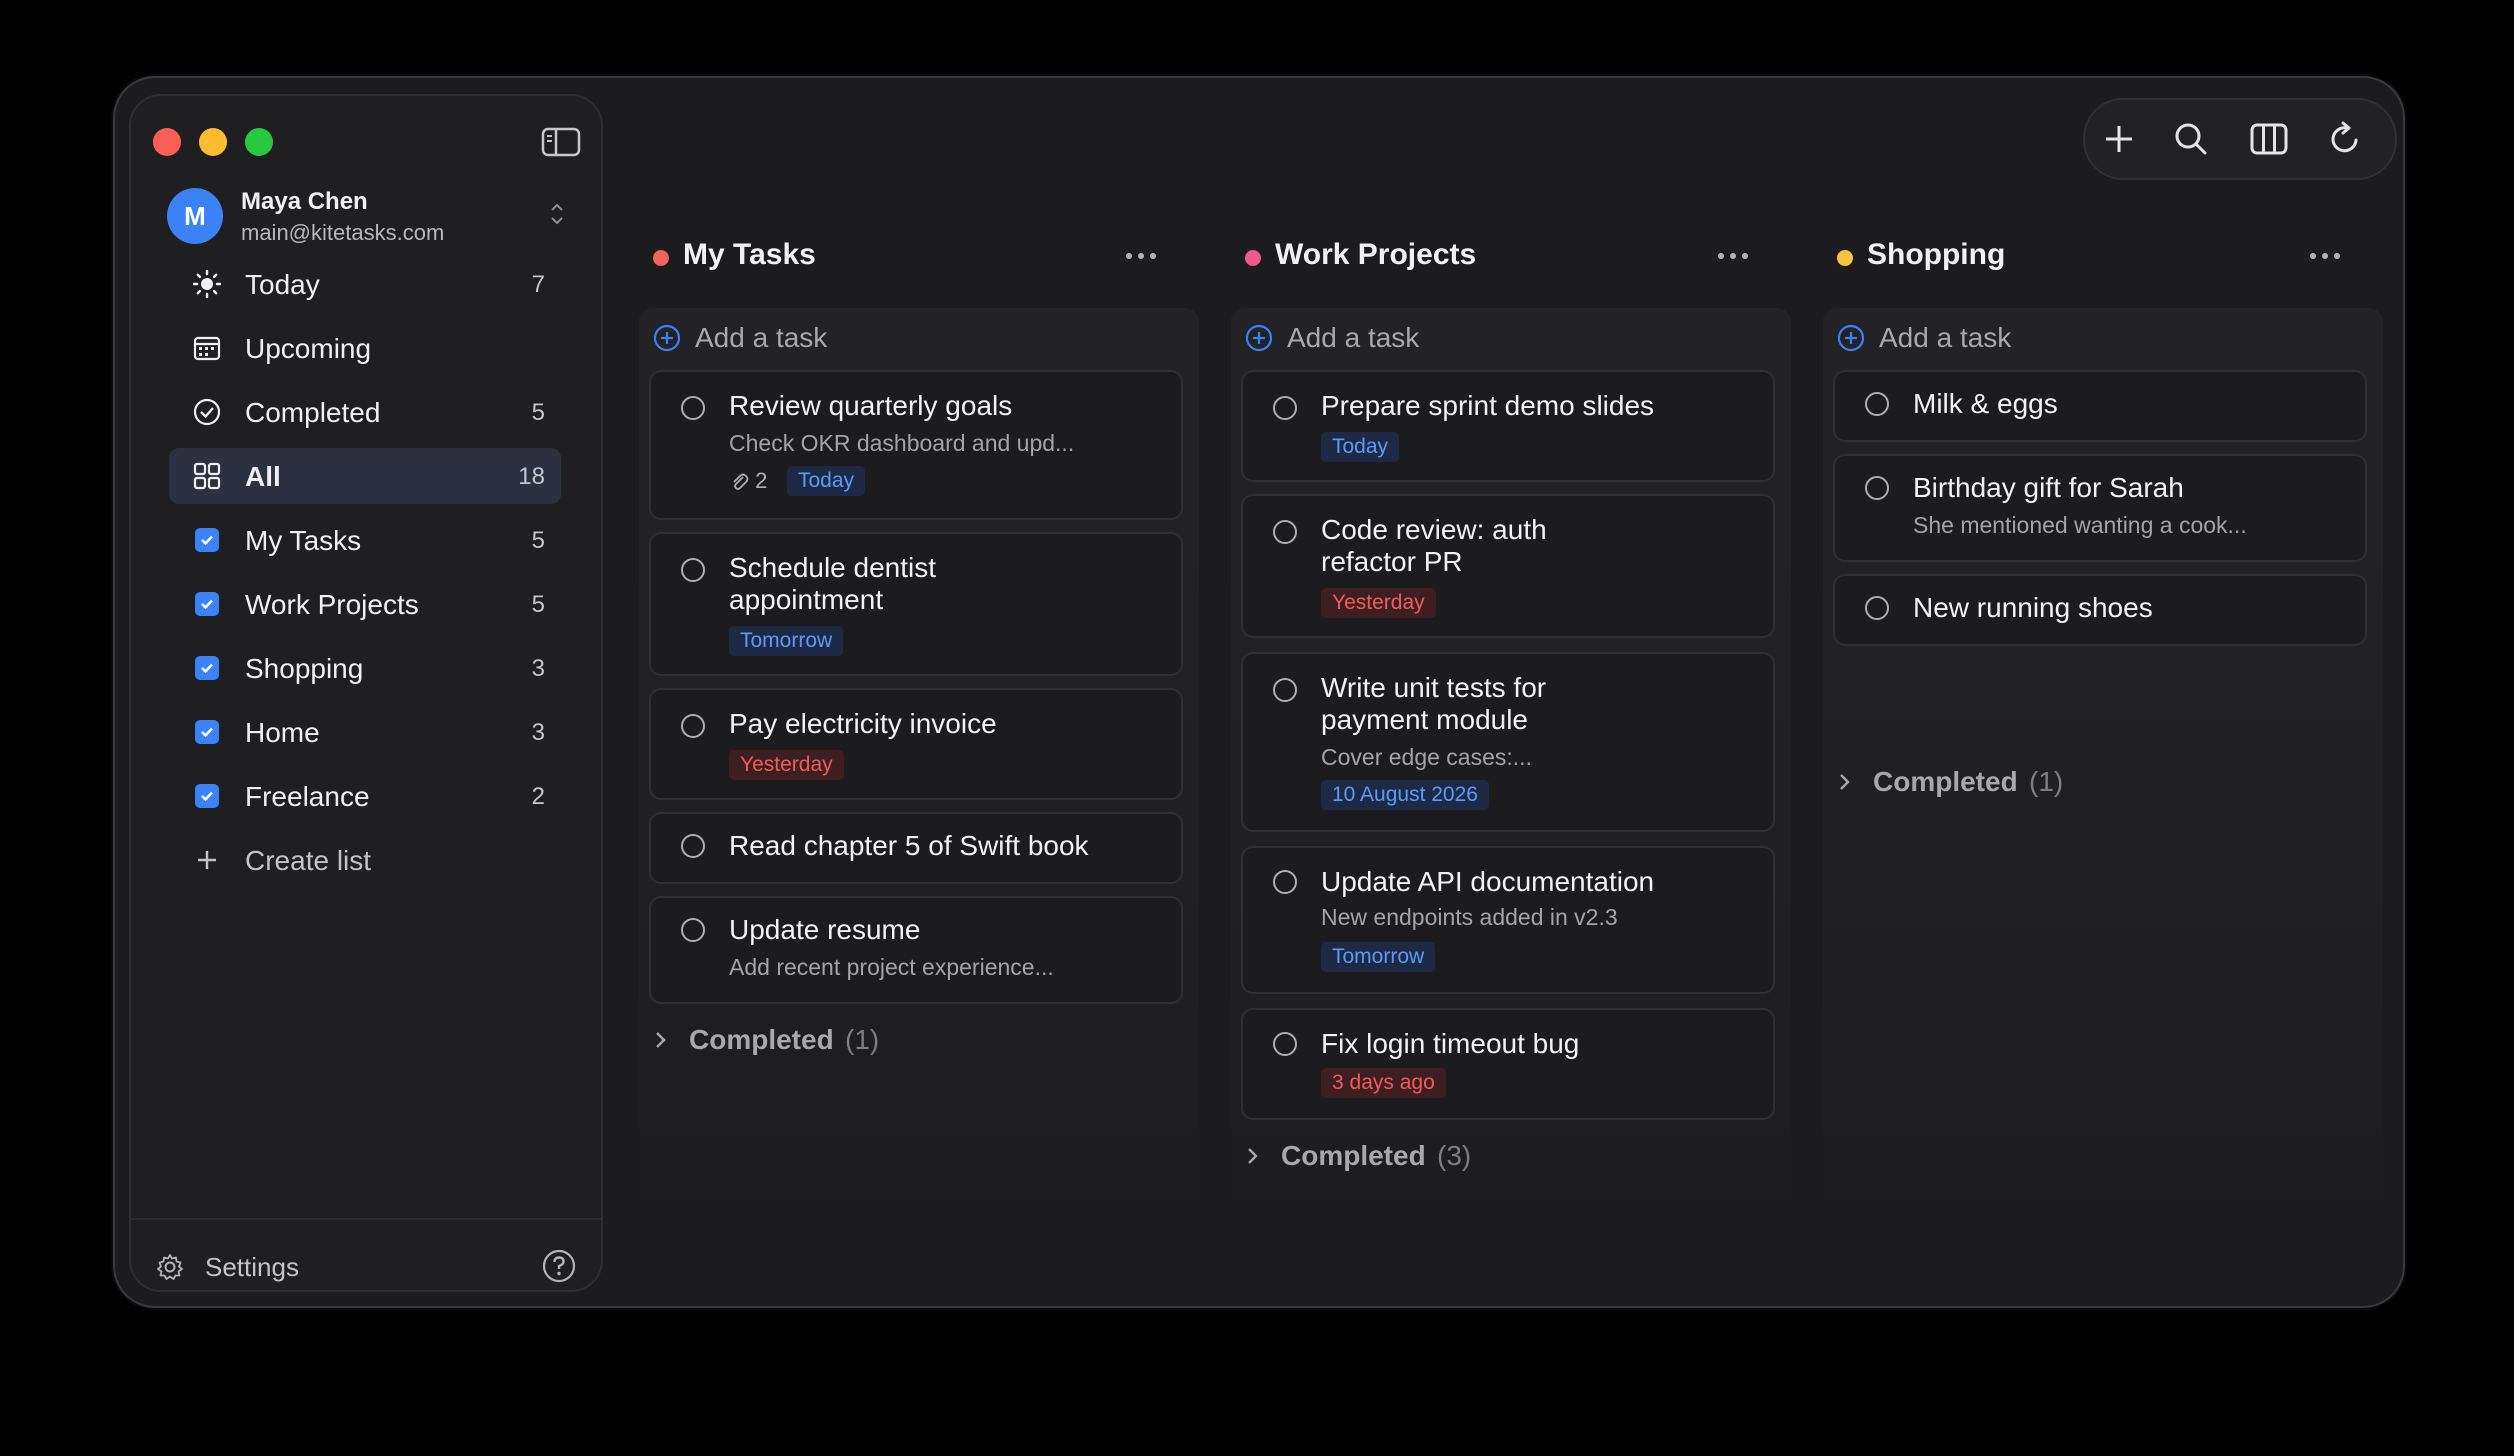 The height and width of the screenshot is (1456, 2514). I want to click on sidebar-toggle-icon, so click(561, 142).